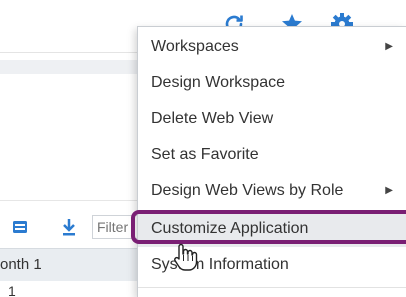 Image resolution: width=406 pixels, height=297 pixels. Describe the element at coordinates (69, 227) in the screenshot. I see `download-icon` at that location.